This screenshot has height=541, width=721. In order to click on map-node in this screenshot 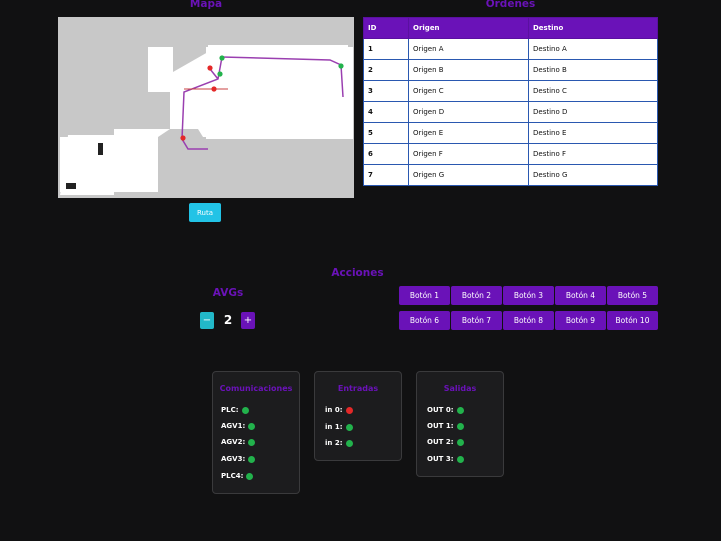, I will do `click(222, 58)`.